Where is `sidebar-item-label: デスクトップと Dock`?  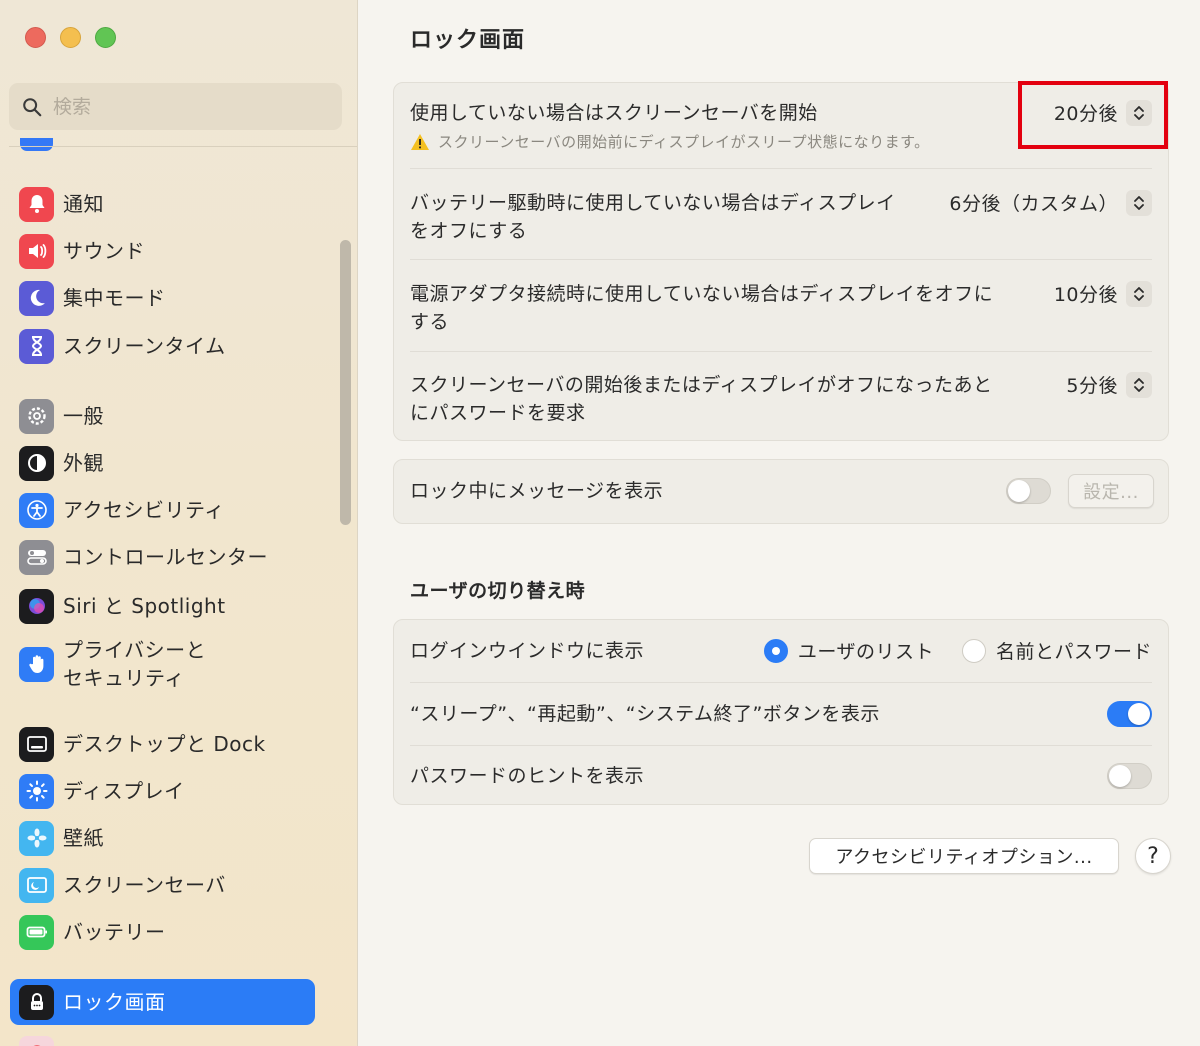
sidebar-item-label: デスクトップと Dock is located at coordinates (164, 744).